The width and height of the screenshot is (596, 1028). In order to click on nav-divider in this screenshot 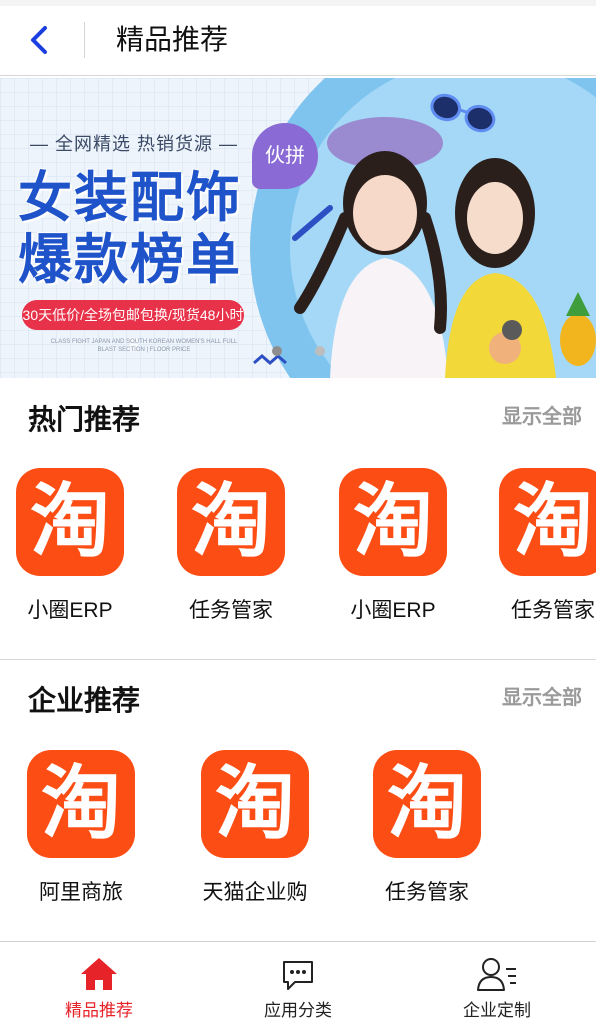, I will do `click(84, 40)`.